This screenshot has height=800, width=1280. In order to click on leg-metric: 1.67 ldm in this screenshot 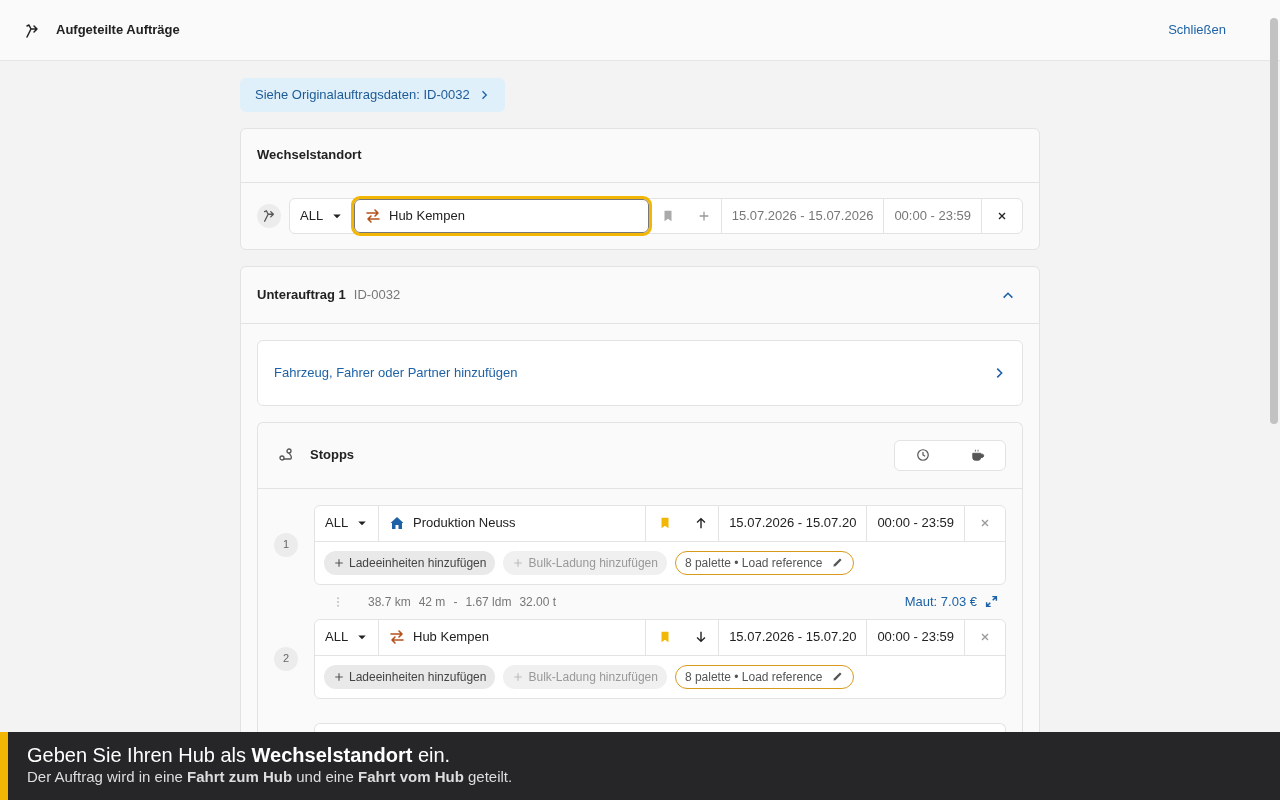, I will do `click(488, 602)`.